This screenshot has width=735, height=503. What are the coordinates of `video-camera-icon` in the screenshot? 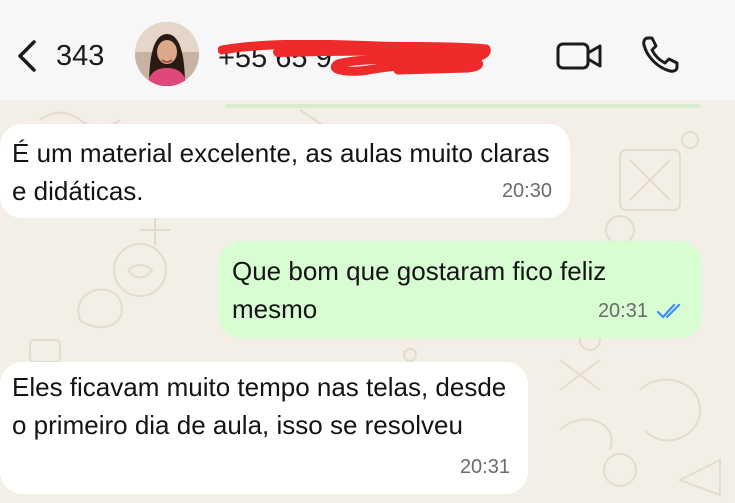 It's located at (579, 56).